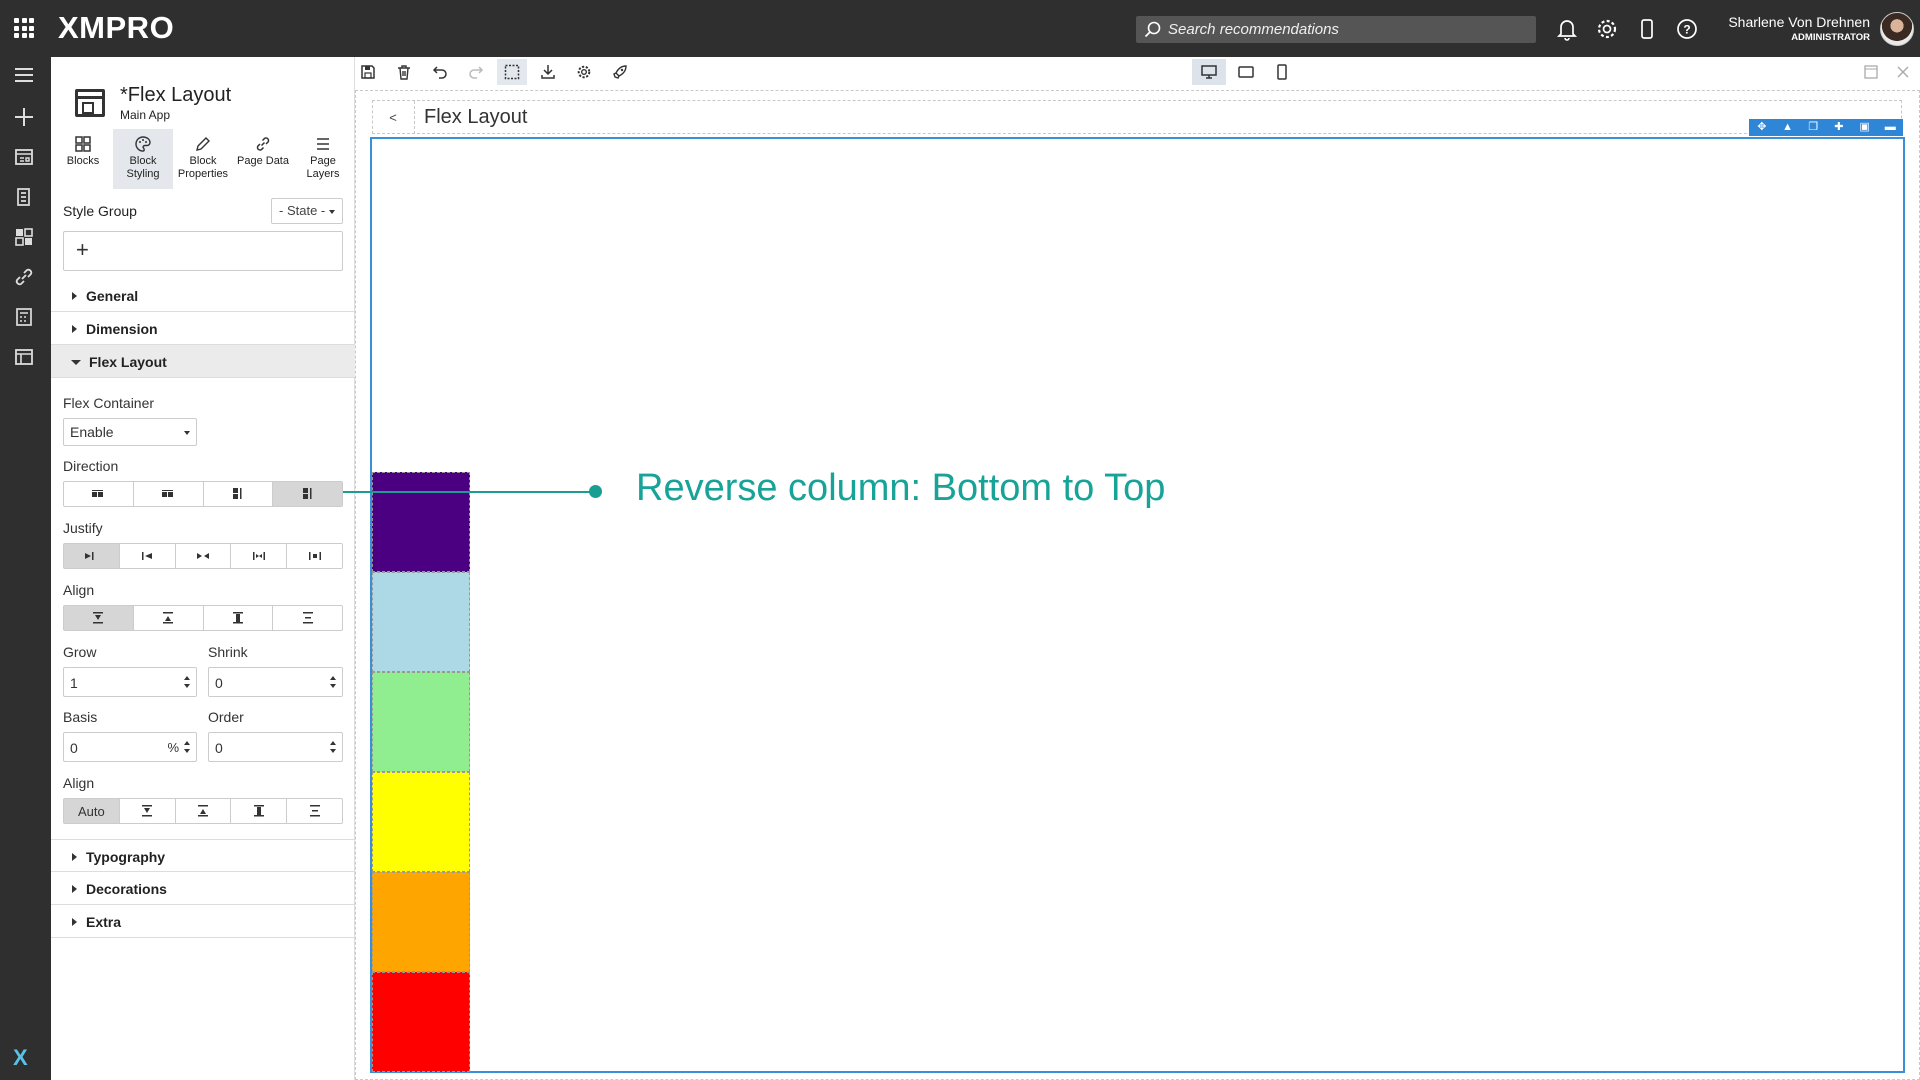 The width and height of the screenshot is (1920, 1080). I want to click on section-typography: Typography, so click(203, 855).